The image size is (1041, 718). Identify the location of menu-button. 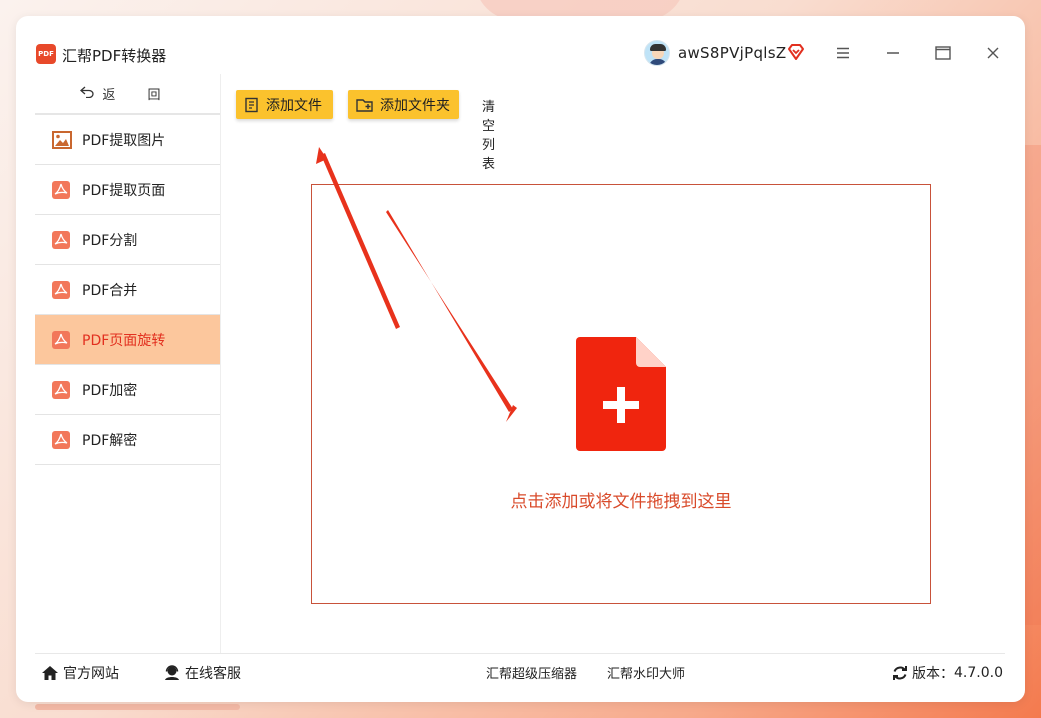
(843, 53).